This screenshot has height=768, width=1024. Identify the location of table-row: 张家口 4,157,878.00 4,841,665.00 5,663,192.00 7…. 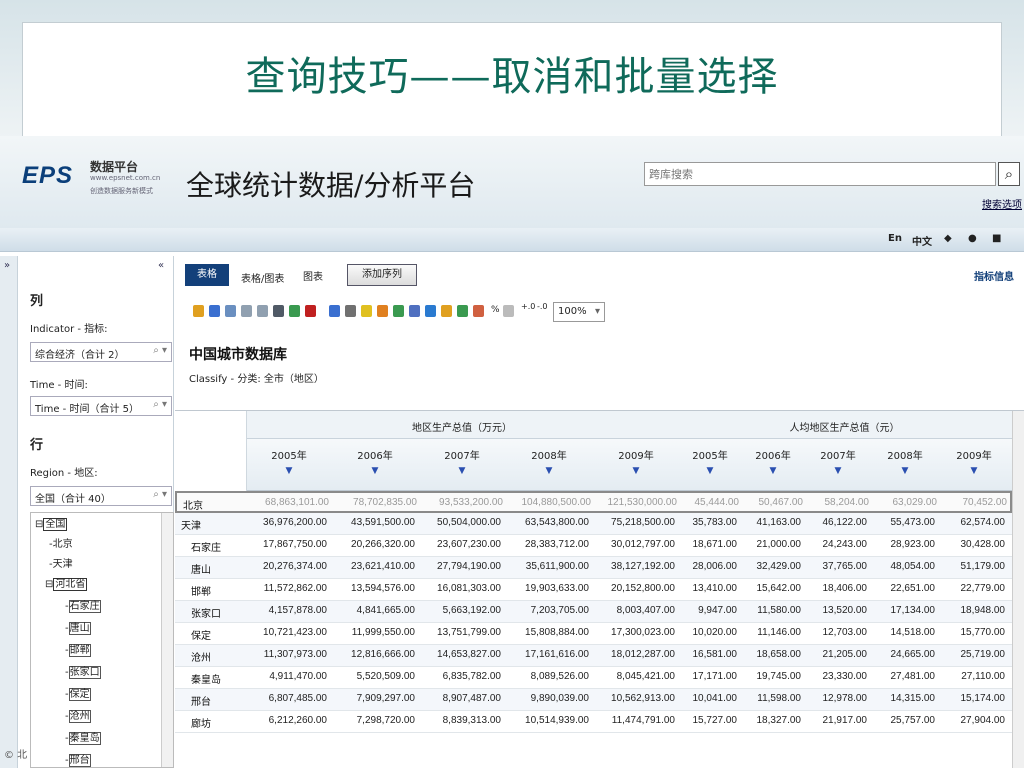
(593, 612).